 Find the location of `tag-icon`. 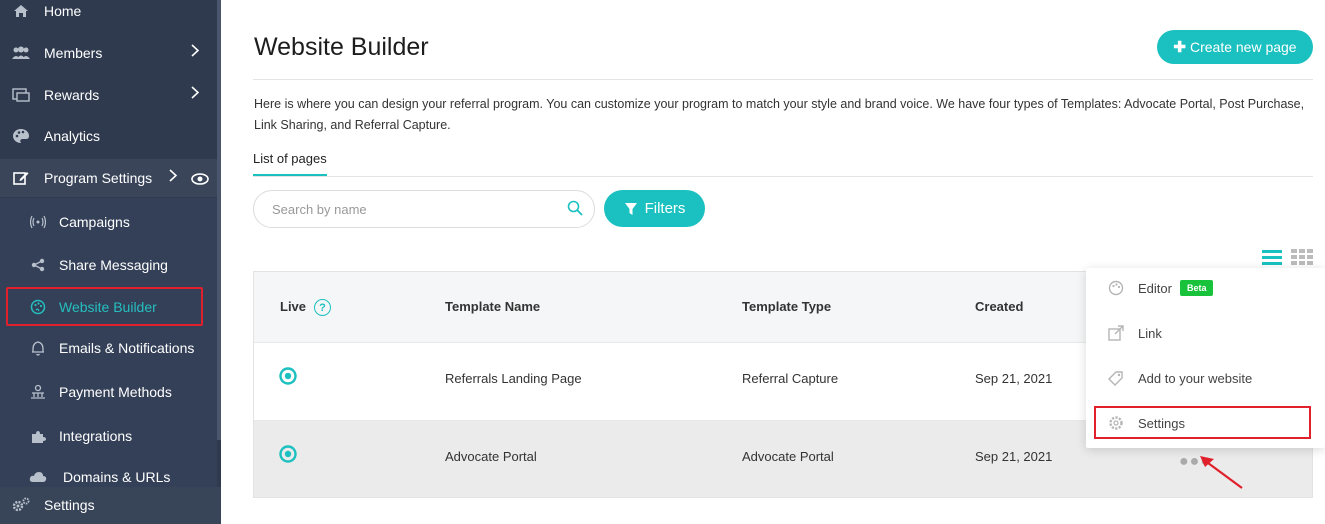

tag-icon is located at coordinates (1116, 378).